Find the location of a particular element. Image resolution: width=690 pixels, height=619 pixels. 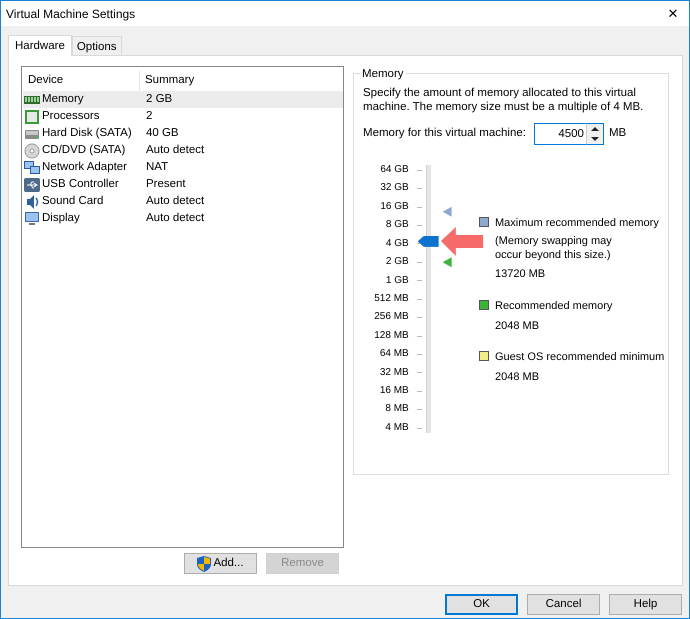

description-text: Specify the amount of memory allocated to this virtual machine. The memory size must be a multiple of 4 MB. is located at coordinates (503, 100).